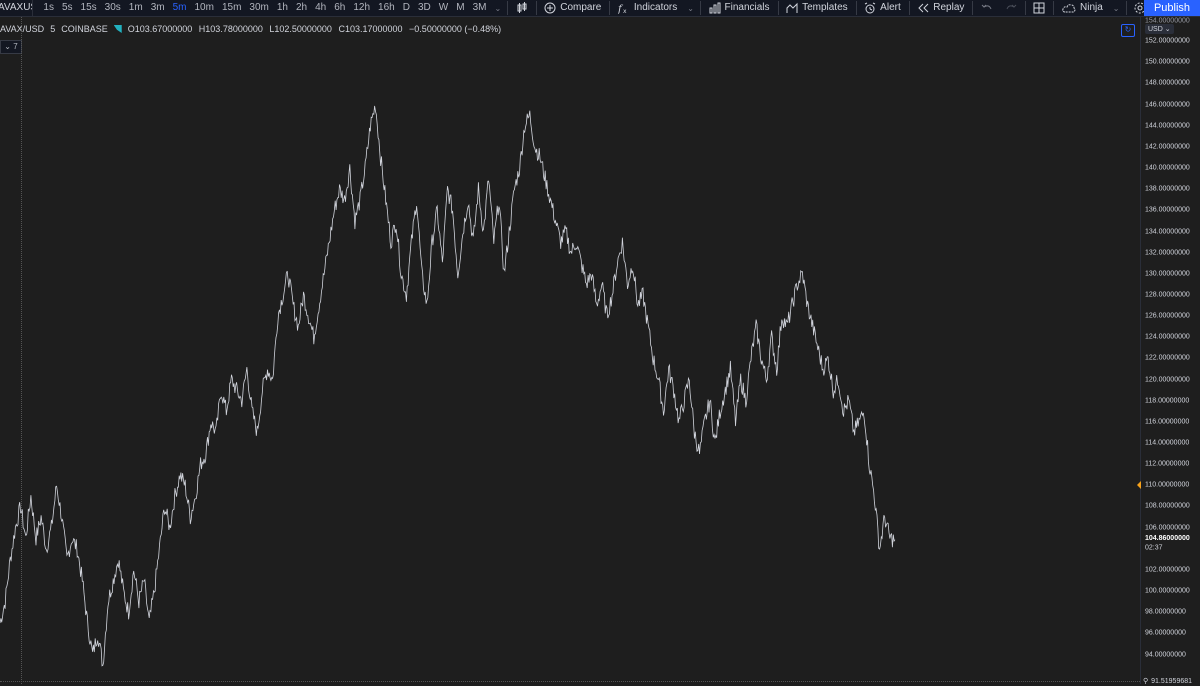  What do you see at coordinates (1116, 8) in the screenshot?
I see `layout-dropdown-icon: ⌄` at bounding box center [1116, 8].